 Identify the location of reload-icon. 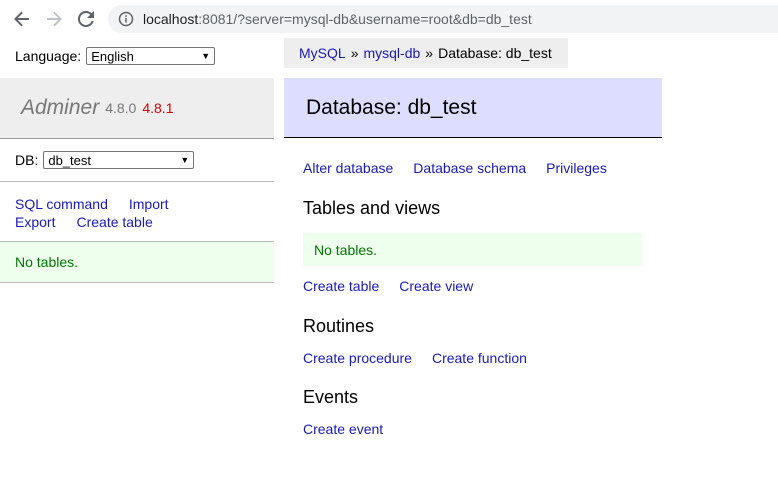
(86, 19).